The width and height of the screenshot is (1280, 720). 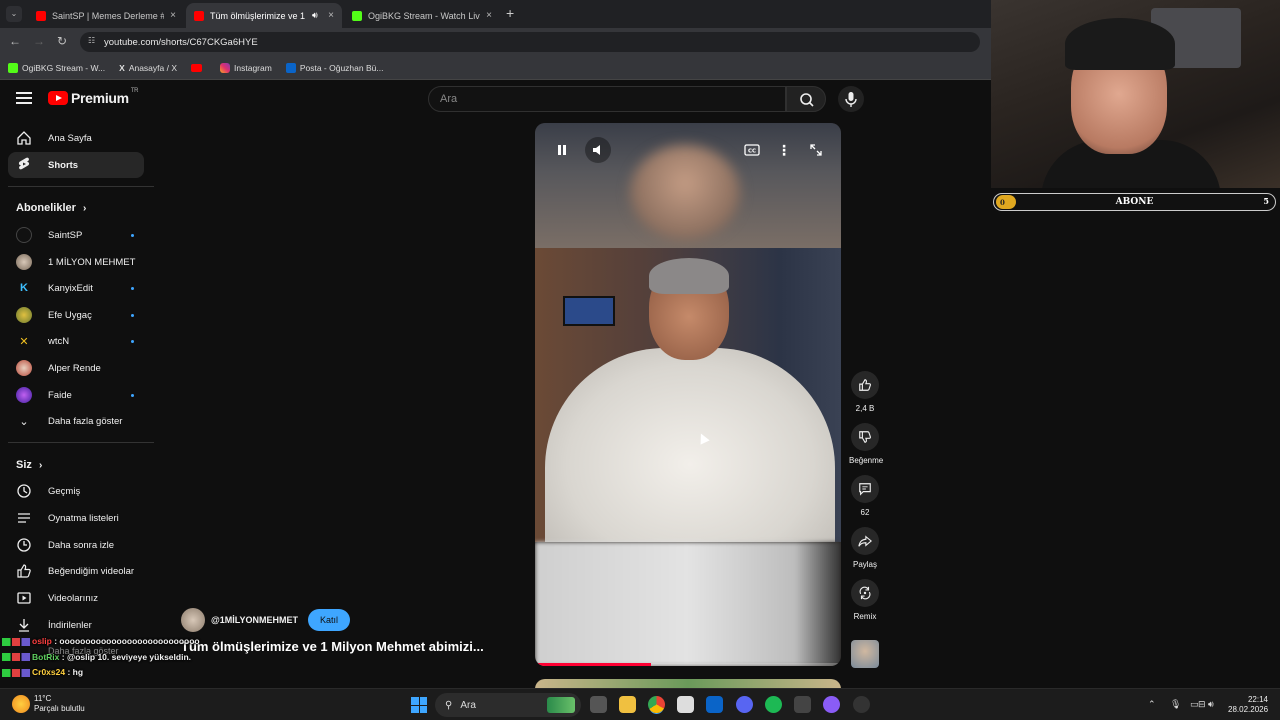 I want to click on chrome-icon, so click(x=656, y=704).